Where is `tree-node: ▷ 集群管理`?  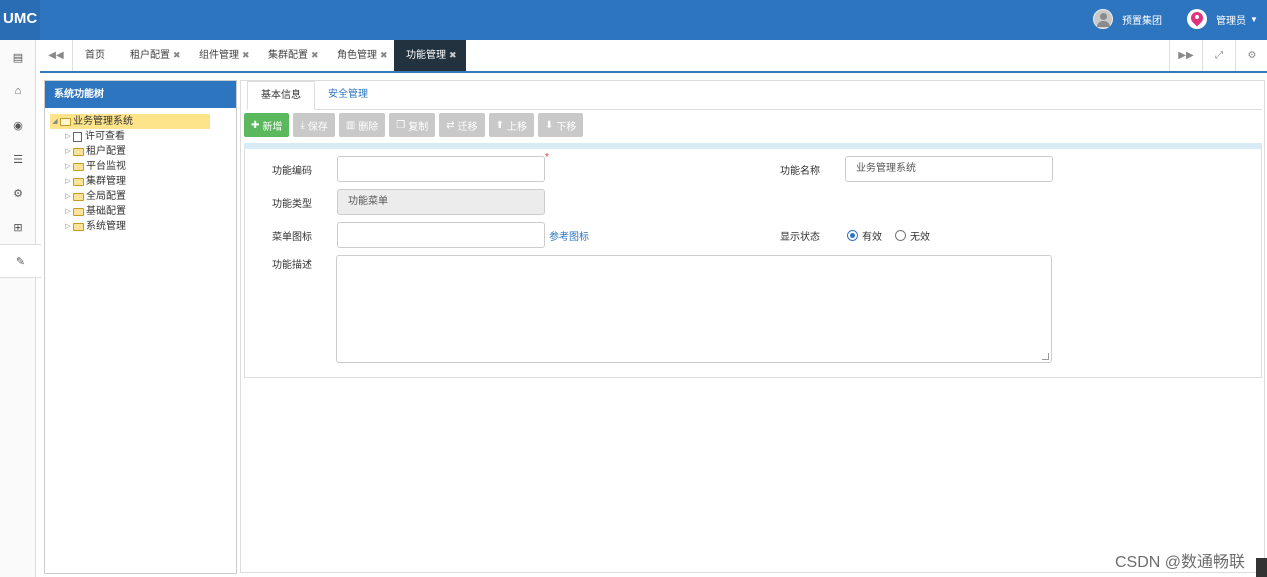
tree-node: ▷ 集群管理 is located at coordinates (143, 181).